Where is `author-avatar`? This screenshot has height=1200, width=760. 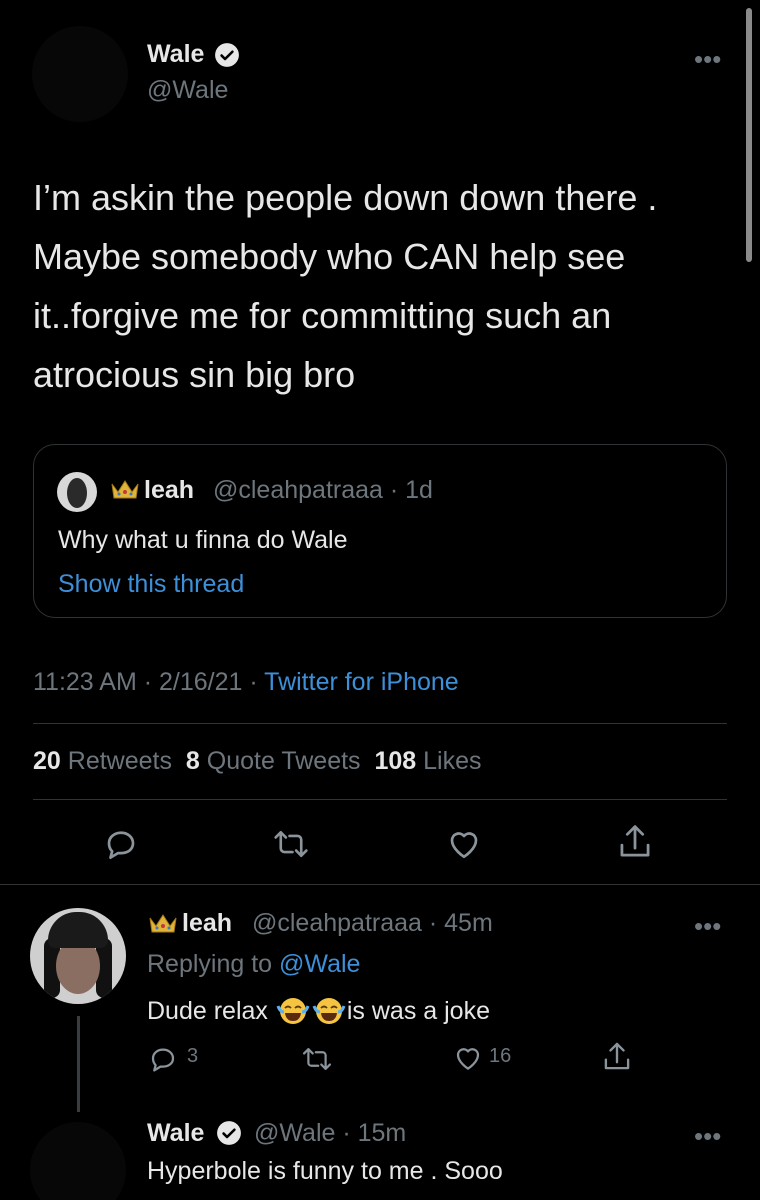
author-avatar is located at coordinates (80, 74).